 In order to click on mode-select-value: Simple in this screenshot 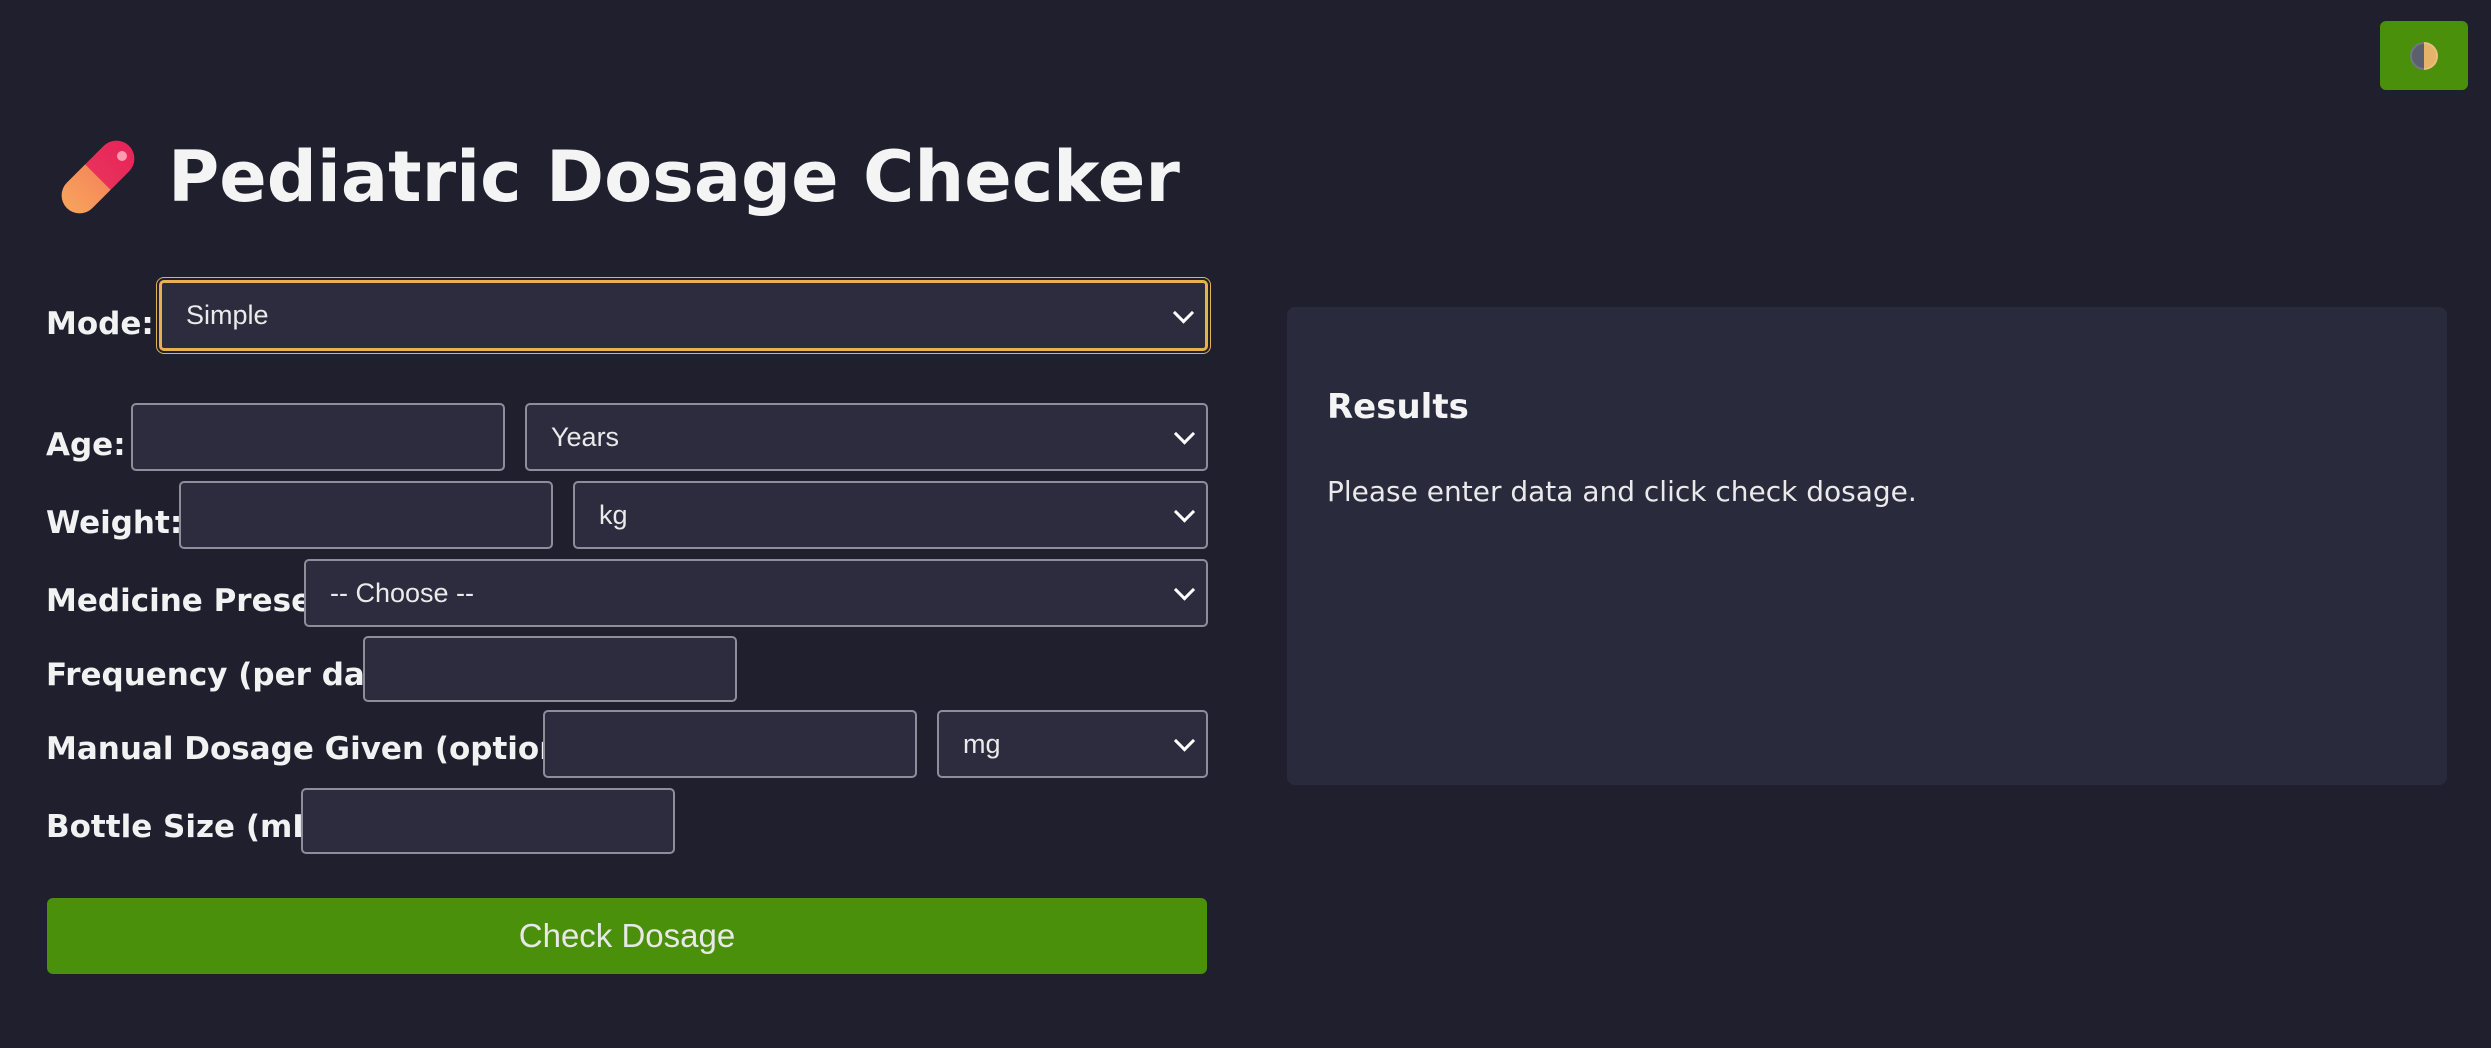, I will do `click(227, 315)`.